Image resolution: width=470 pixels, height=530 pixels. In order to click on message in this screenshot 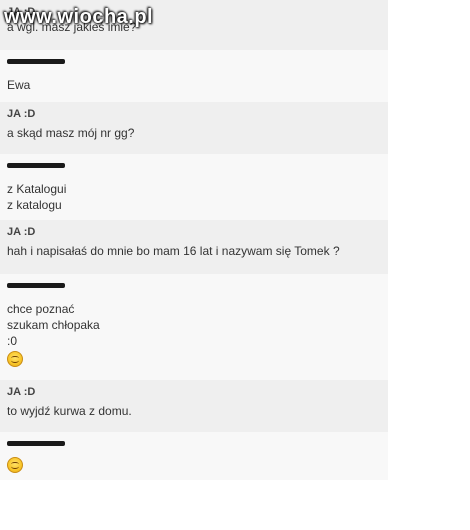, I will do `click(194, 456)`.